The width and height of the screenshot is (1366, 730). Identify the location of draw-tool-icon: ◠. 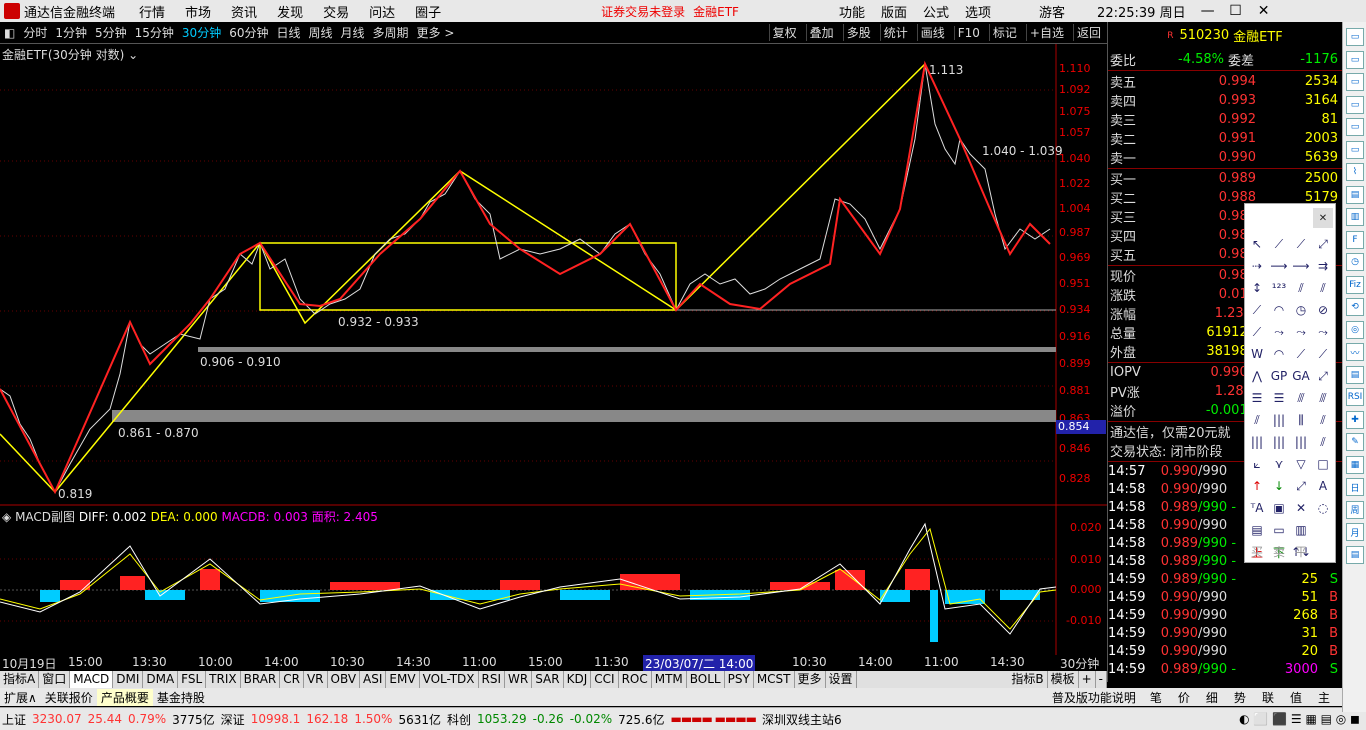
(1279, 354).